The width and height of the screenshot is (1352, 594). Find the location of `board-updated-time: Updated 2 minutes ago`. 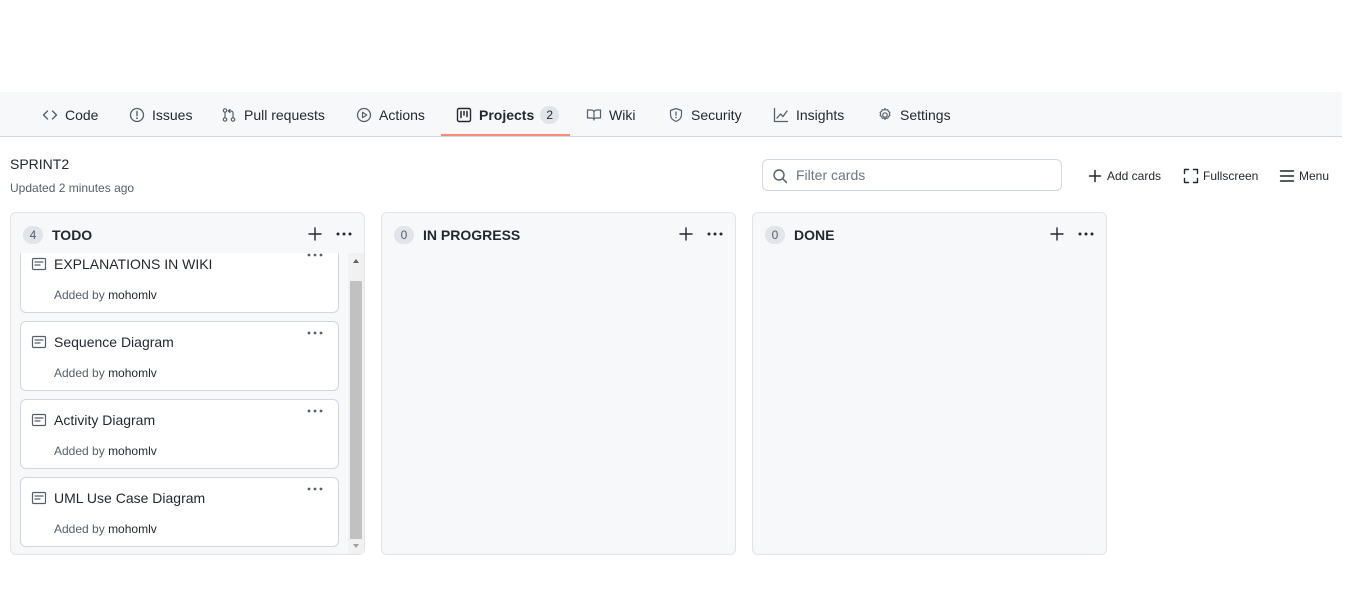

board-updated-time: Updated 2 minutes ago is located at coordinates (72, 188).